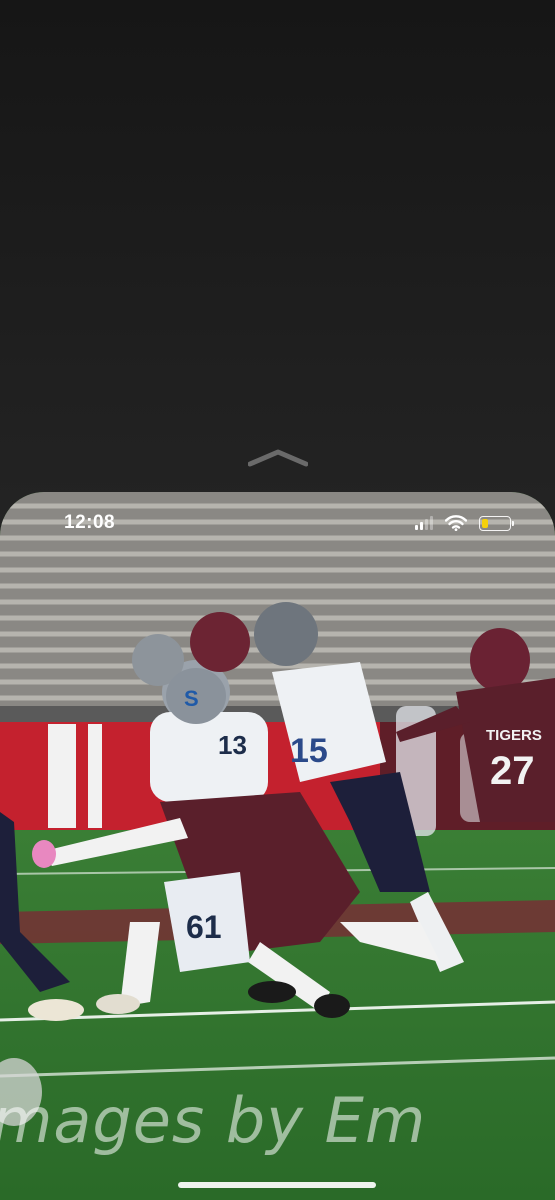  I want to click on status-icons, so click(464, 523).